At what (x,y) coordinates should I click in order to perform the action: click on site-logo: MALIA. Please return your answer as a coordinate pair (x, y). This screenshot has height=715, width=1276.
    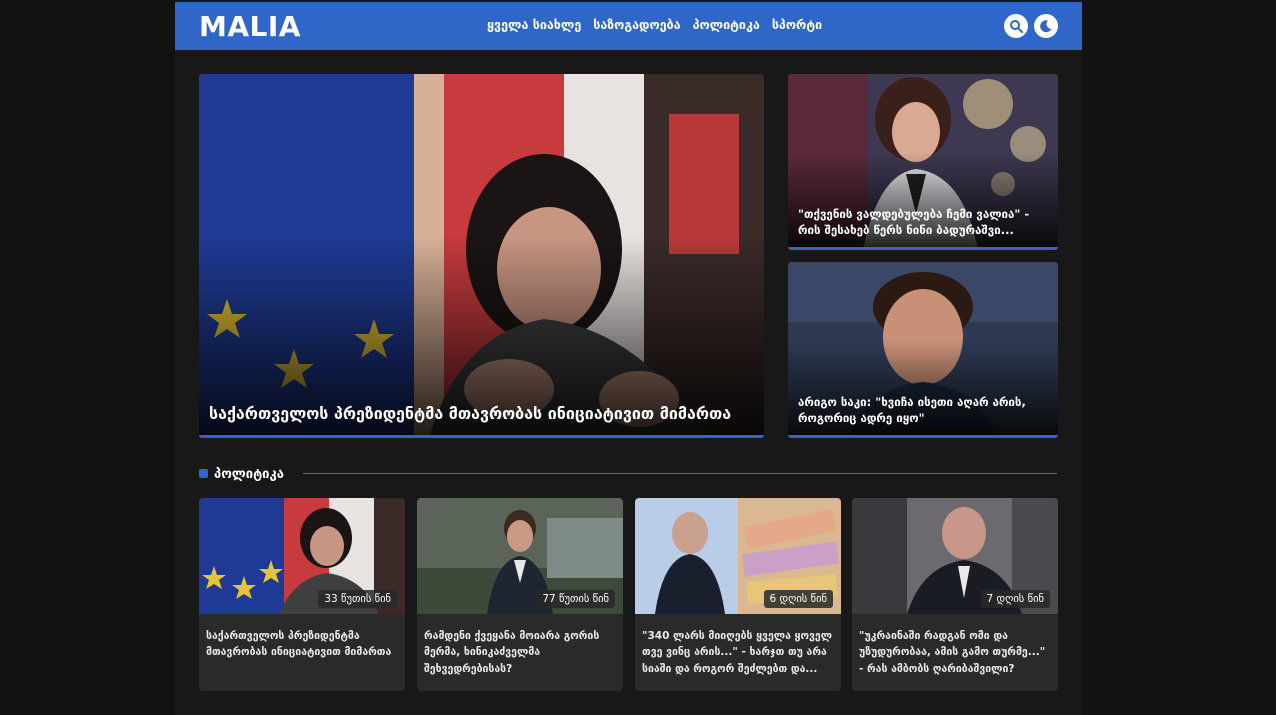
    Looking at the image, I should click on (250, 26).